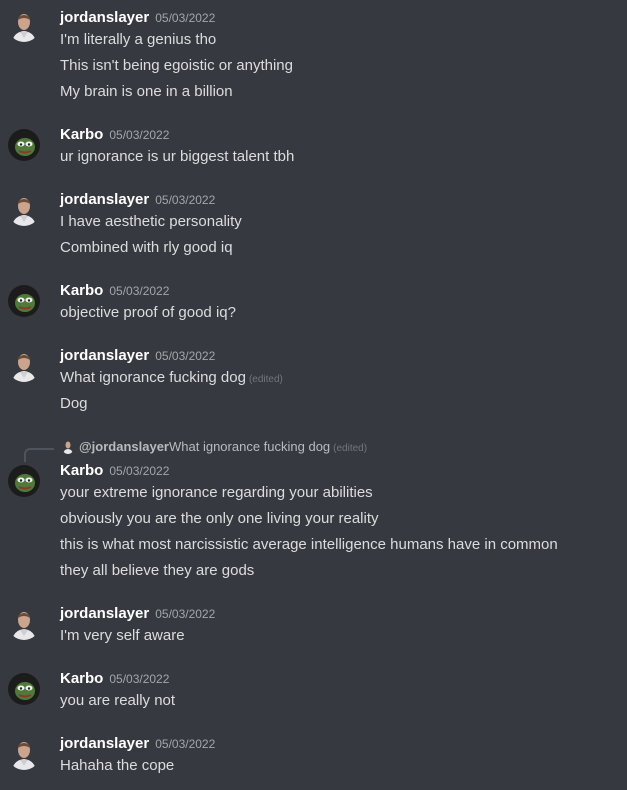 This screenshot has height=790, width=627. What do you see at coordinates (138, 39) in the screenshot?
I see `message-text: I'm literally a genius tho` at bounding box center [138, 39].